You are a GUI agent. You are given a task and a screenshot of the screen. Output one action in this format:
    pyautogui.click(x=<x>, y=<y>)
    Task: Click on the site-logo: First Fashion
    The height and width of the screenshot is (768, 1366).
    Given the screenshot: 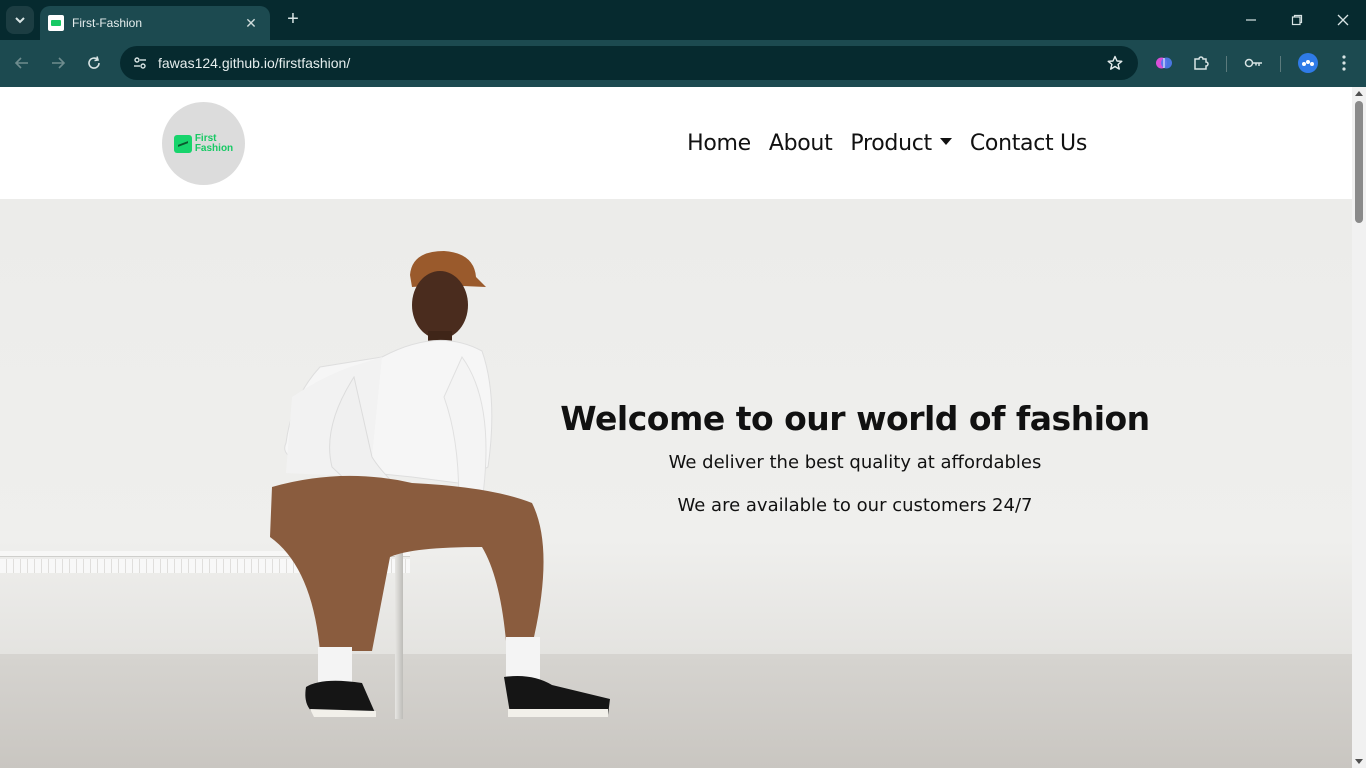 What is the action you would take?
    pyautogui.click(x=203, y=143)
    